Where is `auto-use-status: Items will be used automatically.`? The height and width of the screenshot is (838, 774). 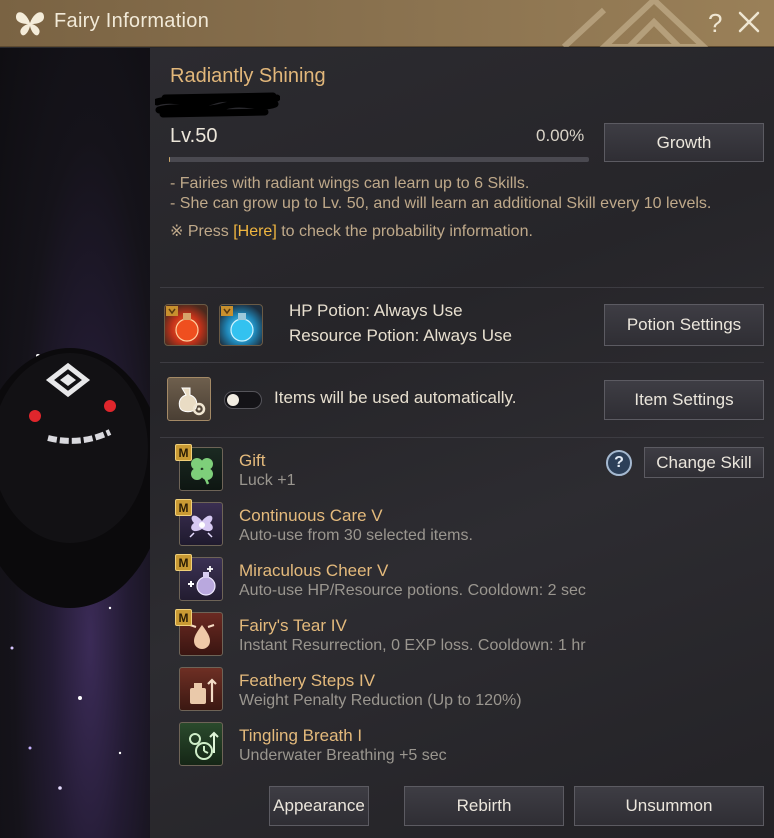
auto-use-status: Items will be used automatically. is located at coordinates (395, 397).